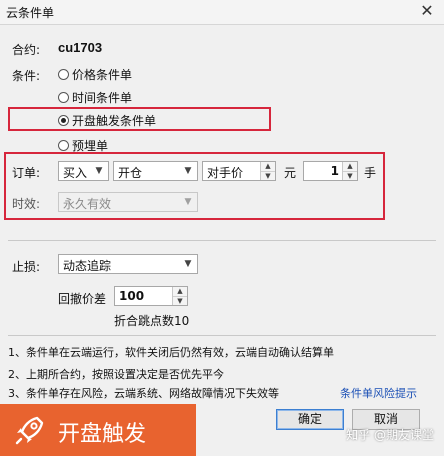  What do you see at coordinates (102, 98) in the screenshot?
I see `radio-label: 时间条件单` at bounding box center [102, 98].